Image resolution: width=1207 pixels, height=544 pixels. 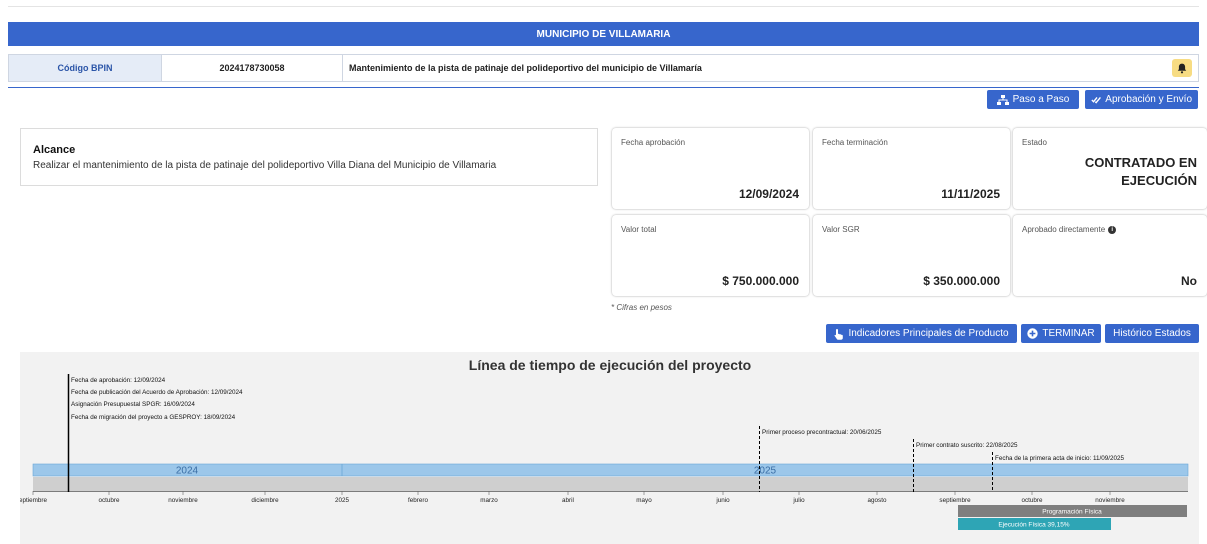 I want to click on year-2024-label: 2024, so click(x=187, y=471).